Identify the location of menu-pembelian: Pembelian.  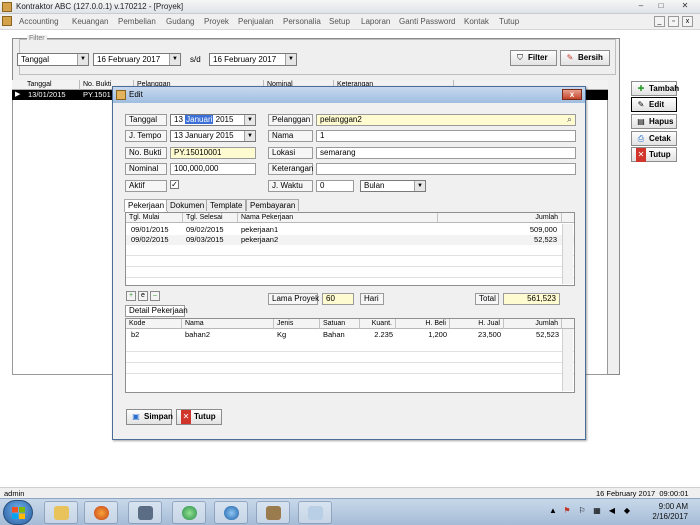
(137, 21).